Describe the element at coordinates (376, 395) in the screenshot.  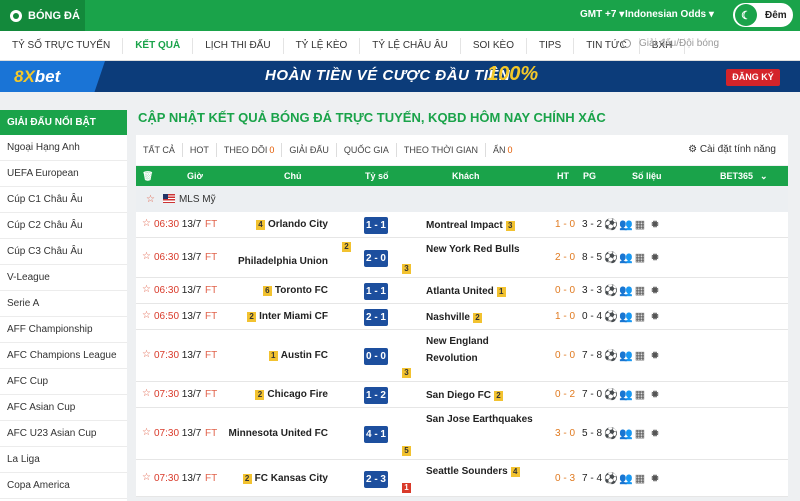
I see `match-score: 1 - 2` at that location.